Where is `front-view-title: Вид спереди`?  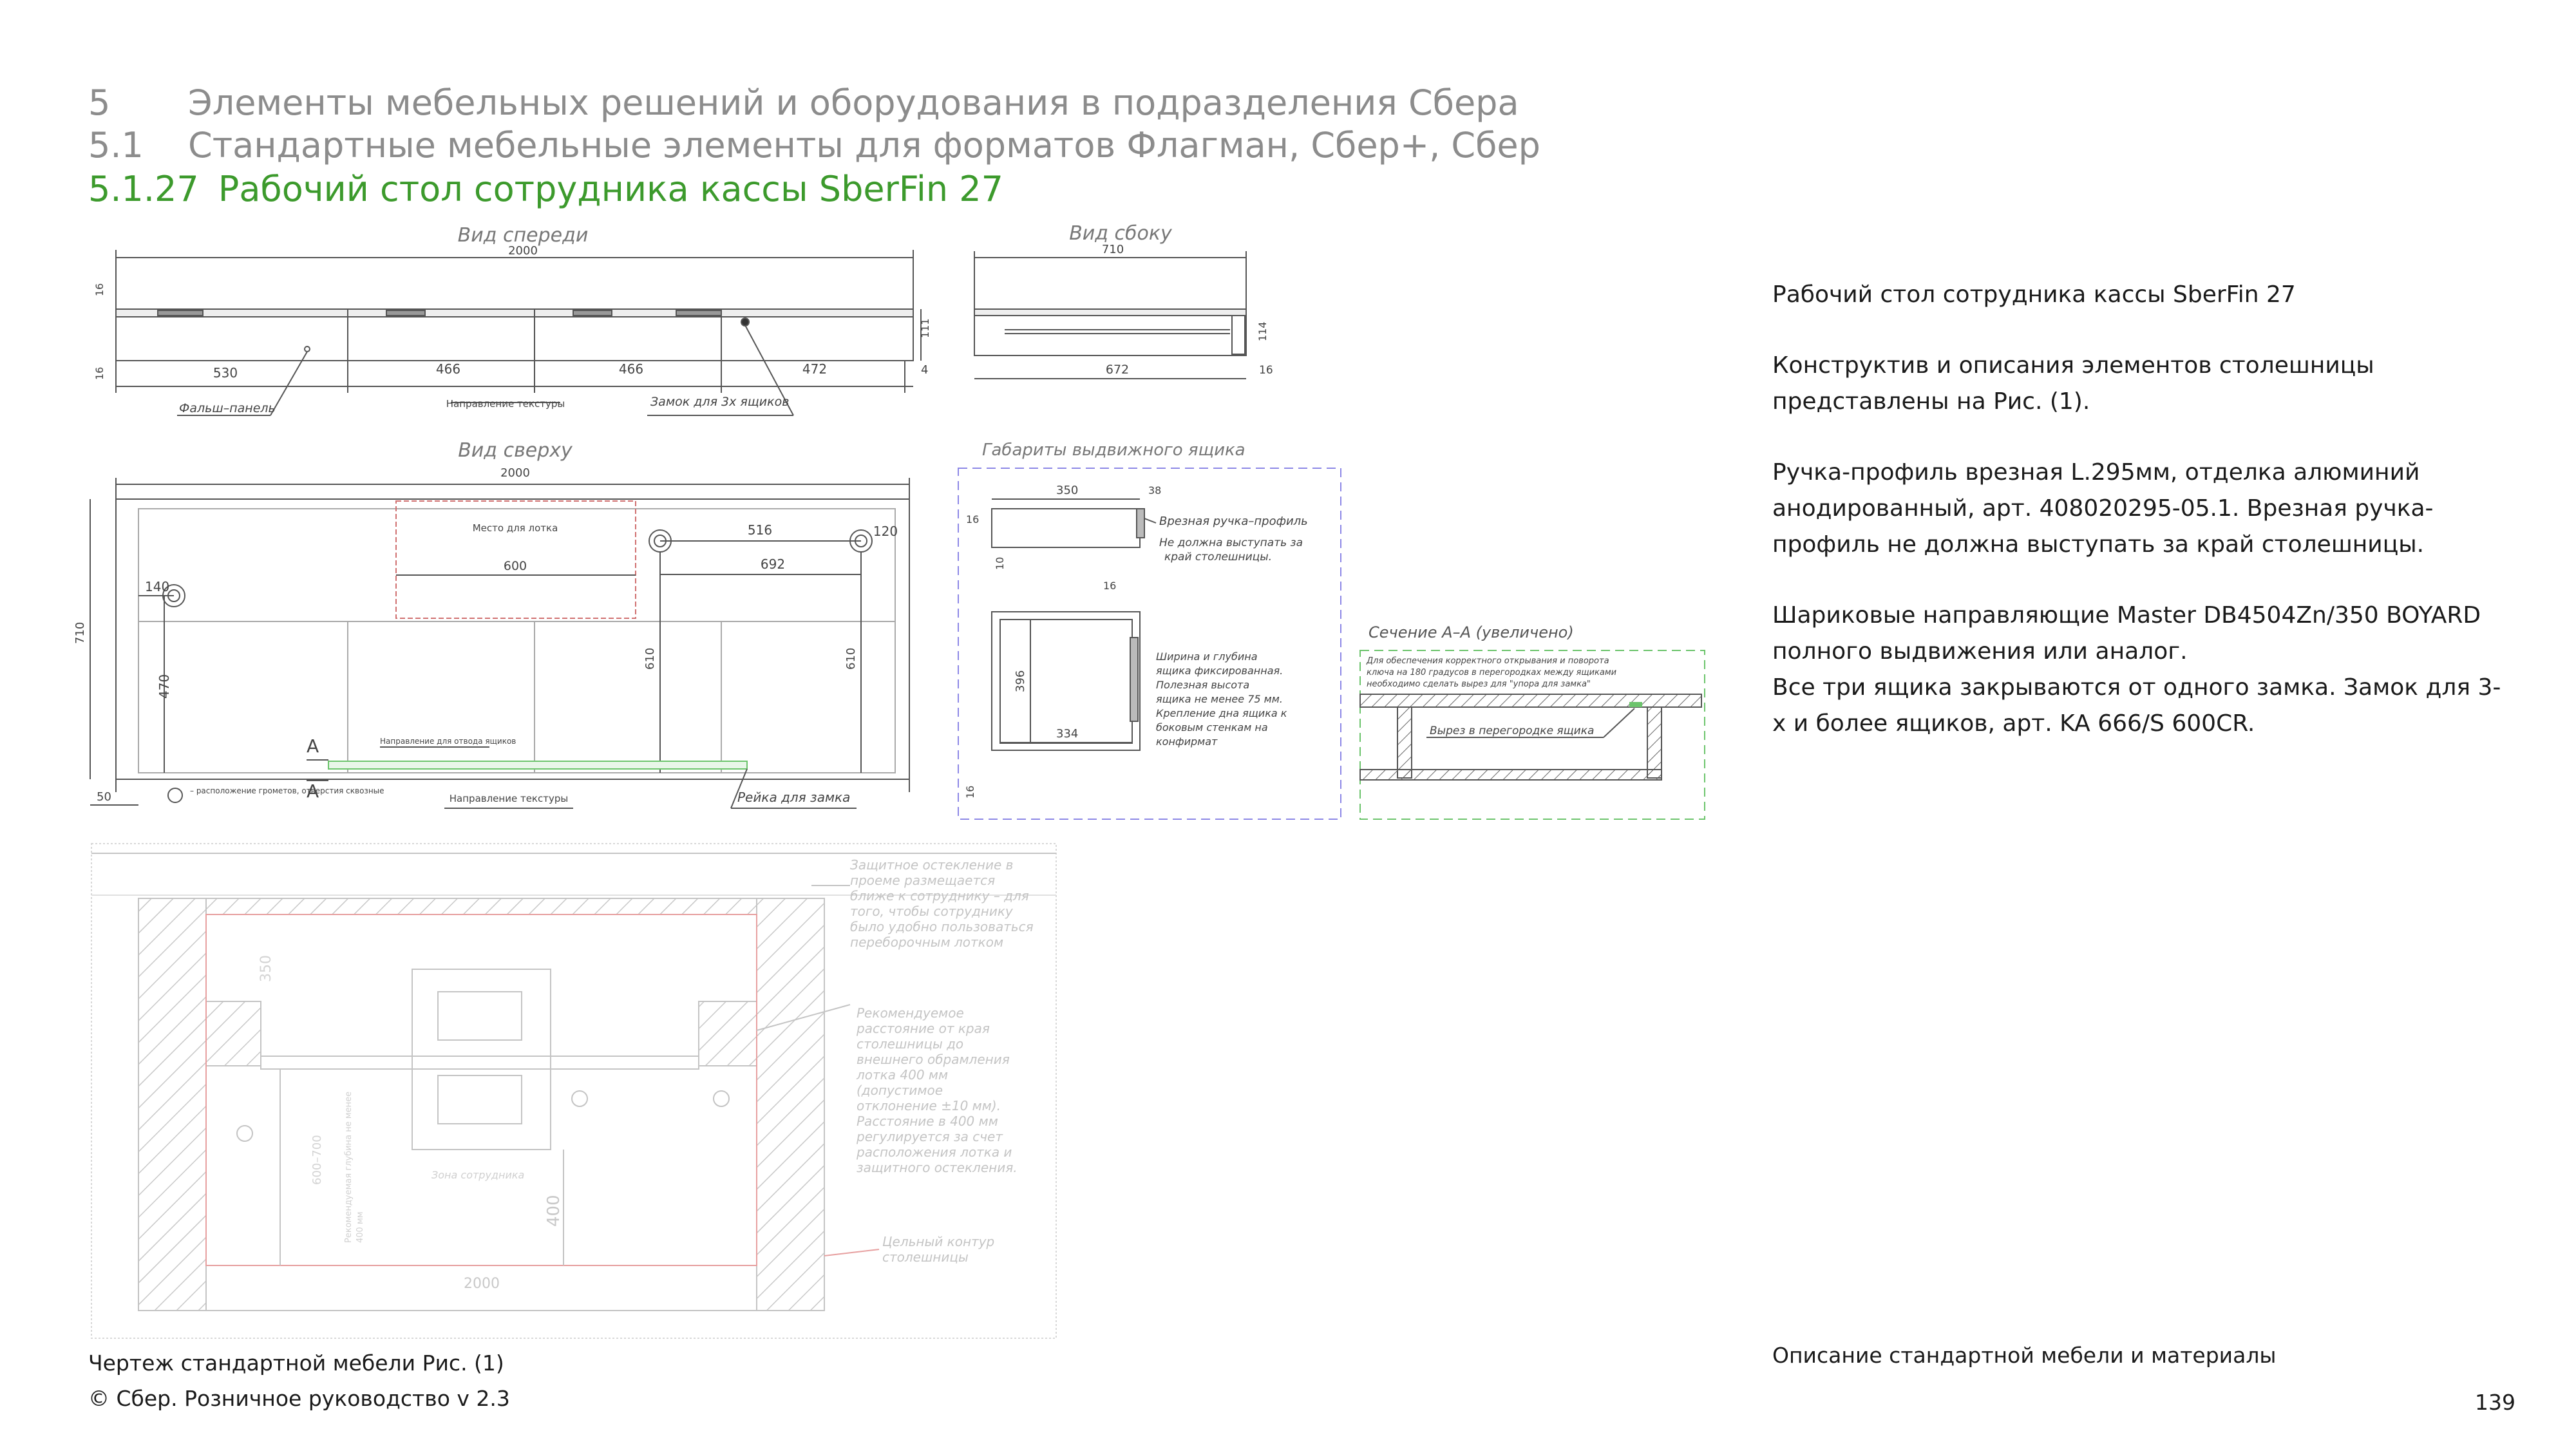 front-view-title: Вид спереди is located at coordinates (523, 235).